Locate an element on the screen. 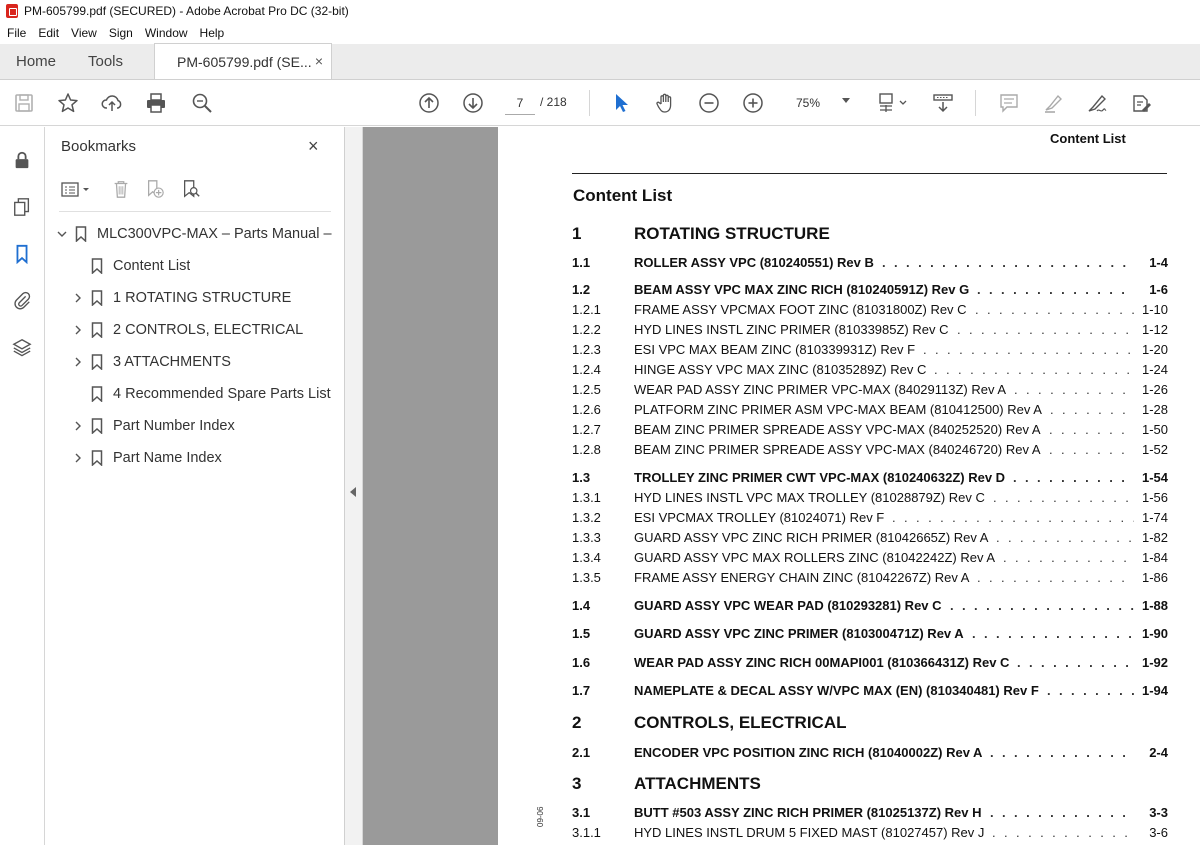  bookmark-rotating-structure: 1 ROTATING STRUCTURE is located at coordinates (181, 298).